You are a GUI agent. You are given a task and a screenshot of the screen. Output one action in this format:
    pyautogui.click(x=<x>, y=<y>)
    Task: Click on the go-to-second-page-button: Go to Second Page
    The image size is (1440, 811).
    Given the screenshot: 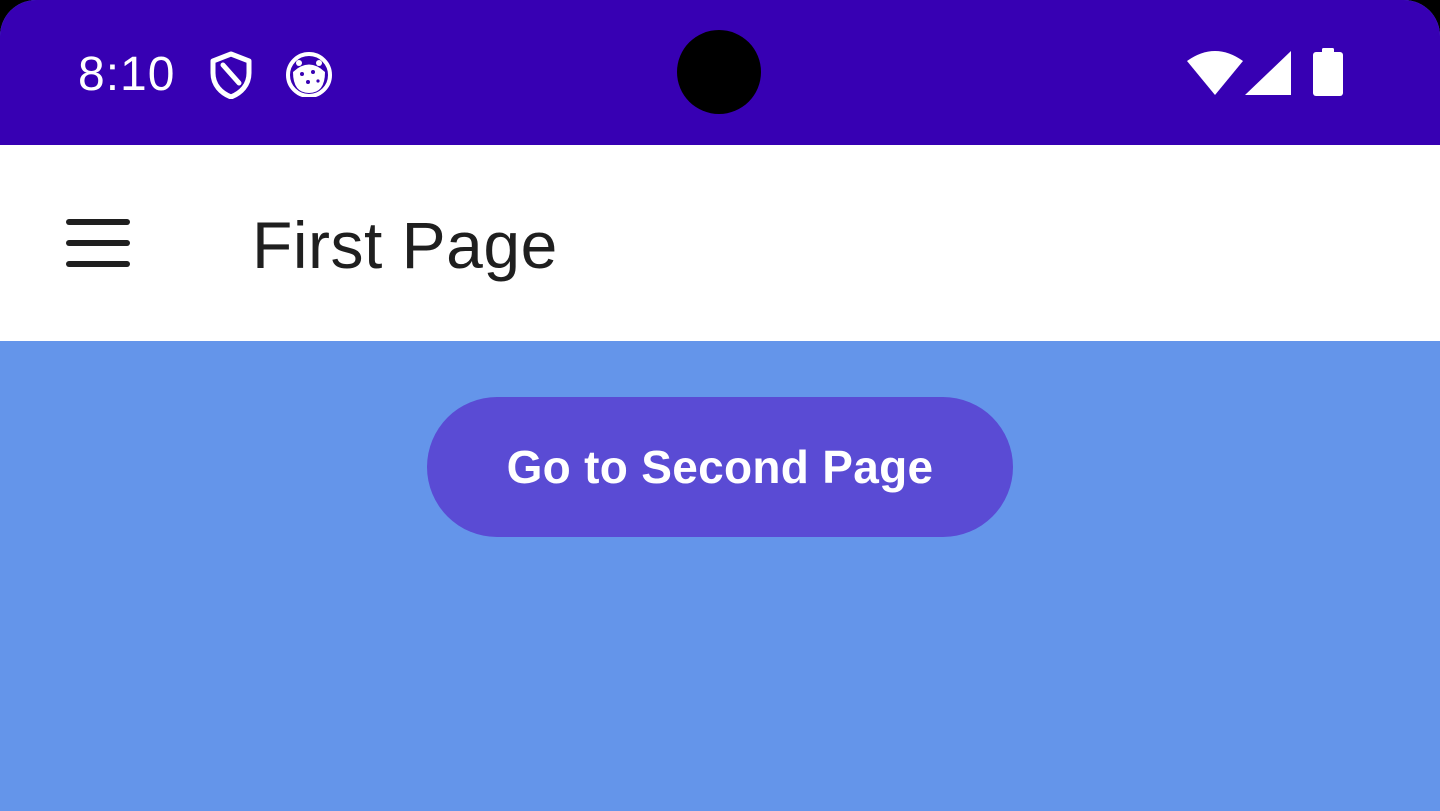 What is the action you would take?
    pyautogui.click(x=720, y=467)
    